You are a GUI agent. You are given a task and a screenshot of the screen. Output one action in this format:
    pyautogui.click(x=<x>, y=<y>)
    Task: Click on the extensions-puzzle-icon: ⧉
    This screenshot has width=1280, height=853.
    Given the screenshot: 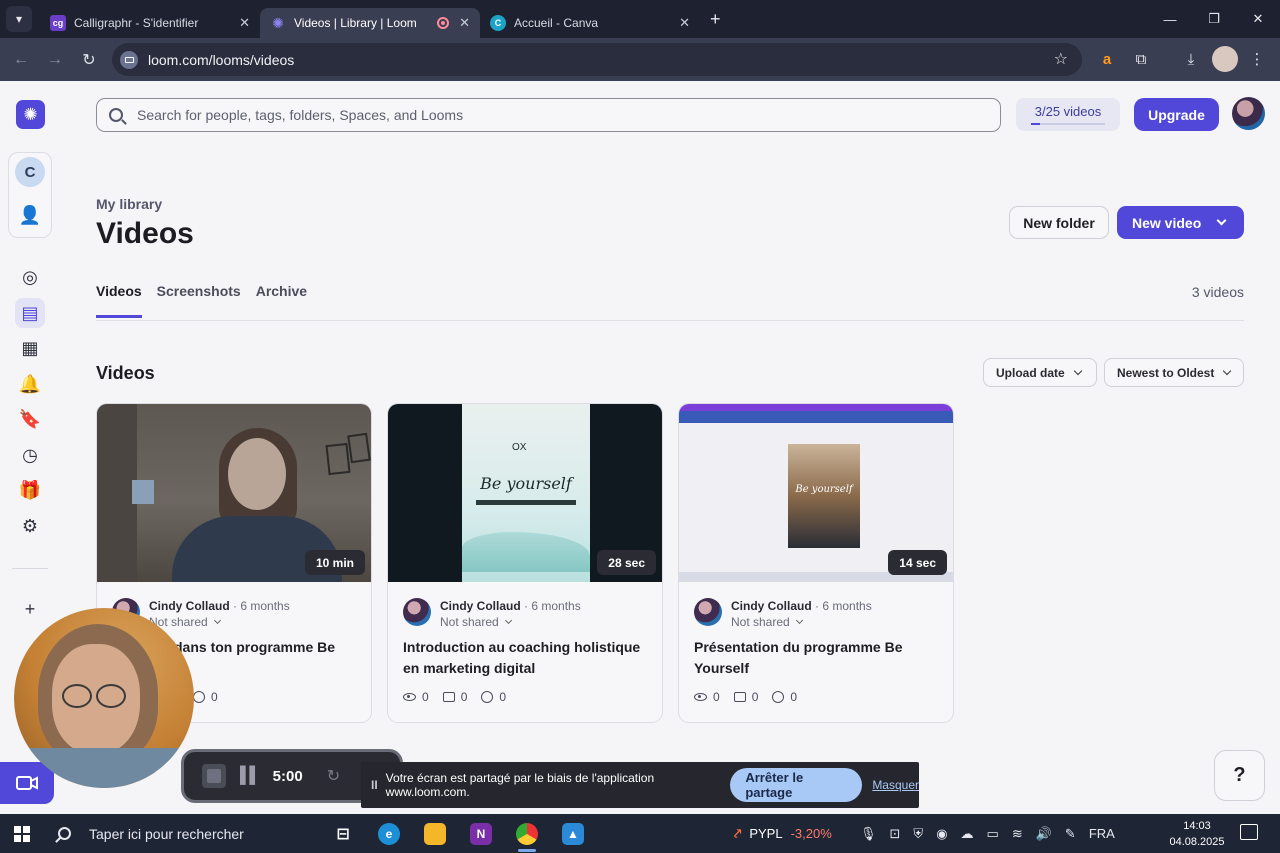 What is the action you would take?
    pyautogui.click(x=1141, y=59)
    